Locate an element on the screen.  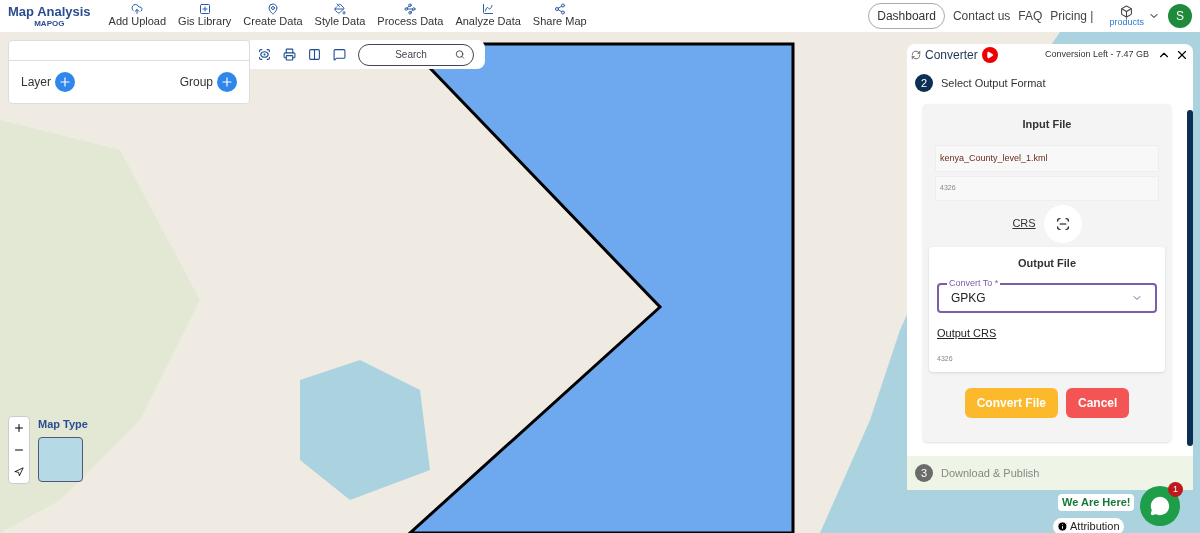
add-layer-button is located at coordinates (65, 82).